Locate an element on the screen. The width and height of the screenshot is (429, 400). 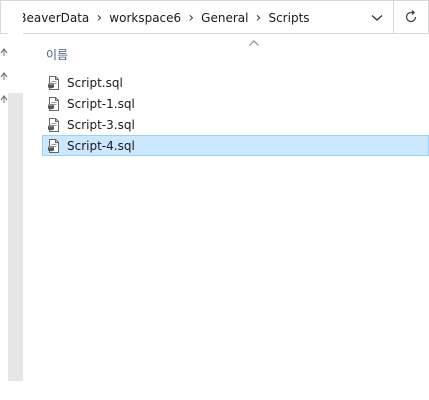
file-row-script-sql: Script.sql is located at coordinates (235, 82).